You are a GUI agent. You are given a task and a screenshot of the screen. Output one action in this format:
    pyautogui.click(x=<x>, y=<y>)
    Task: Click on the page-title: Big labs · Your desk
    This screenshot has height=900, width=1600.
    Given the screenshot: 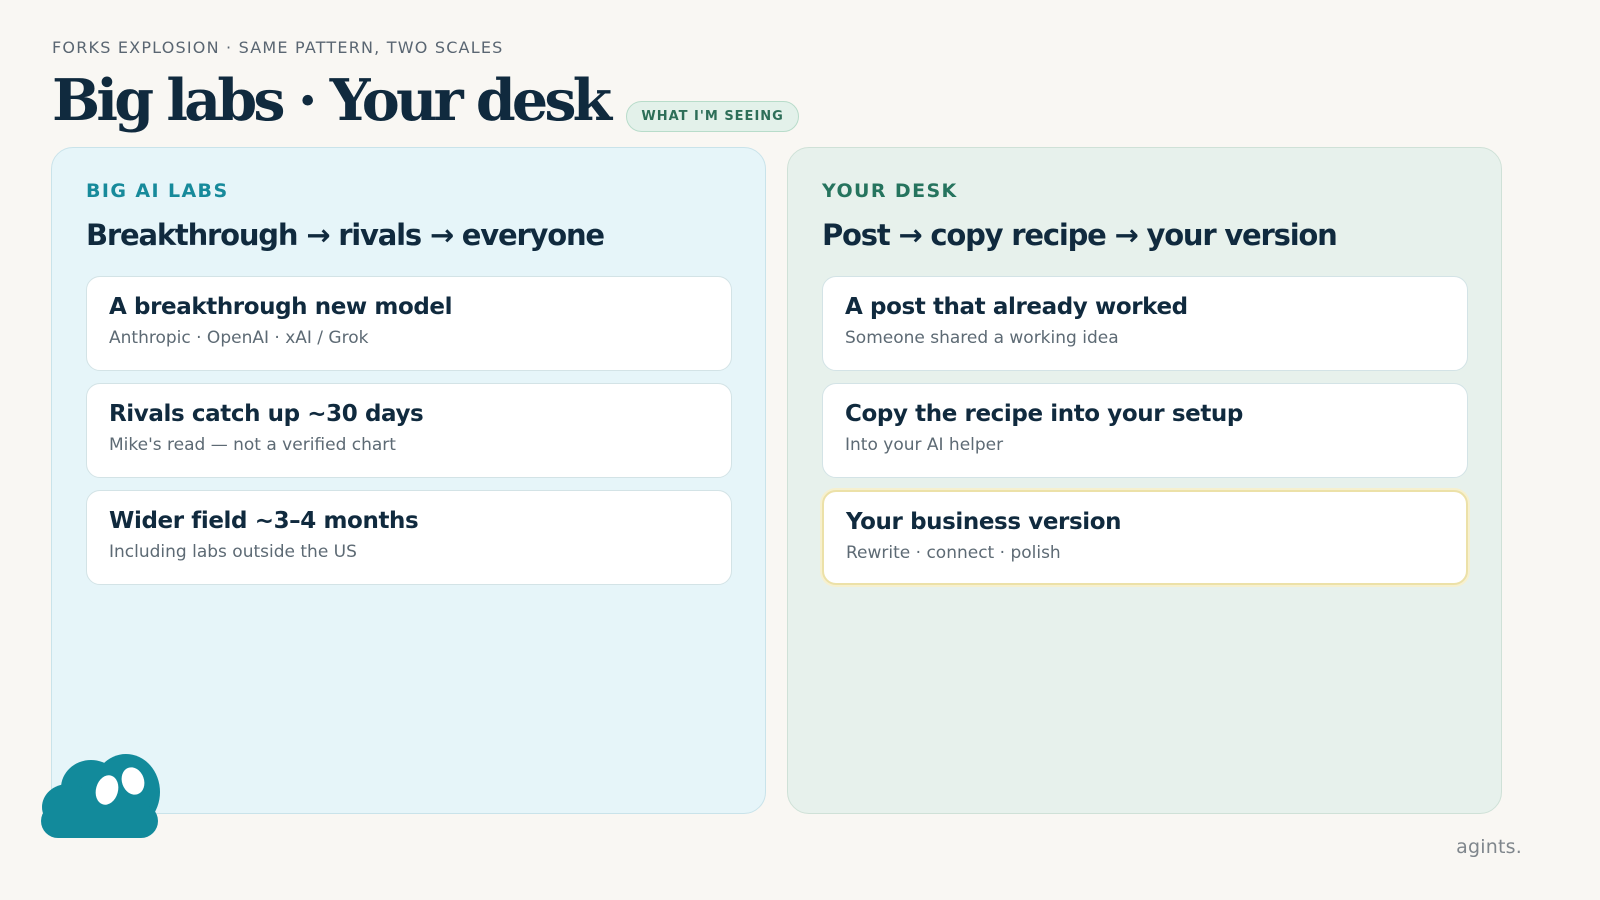 What is the action you would take?
    pyautogui.click(x=332, y=100)
    